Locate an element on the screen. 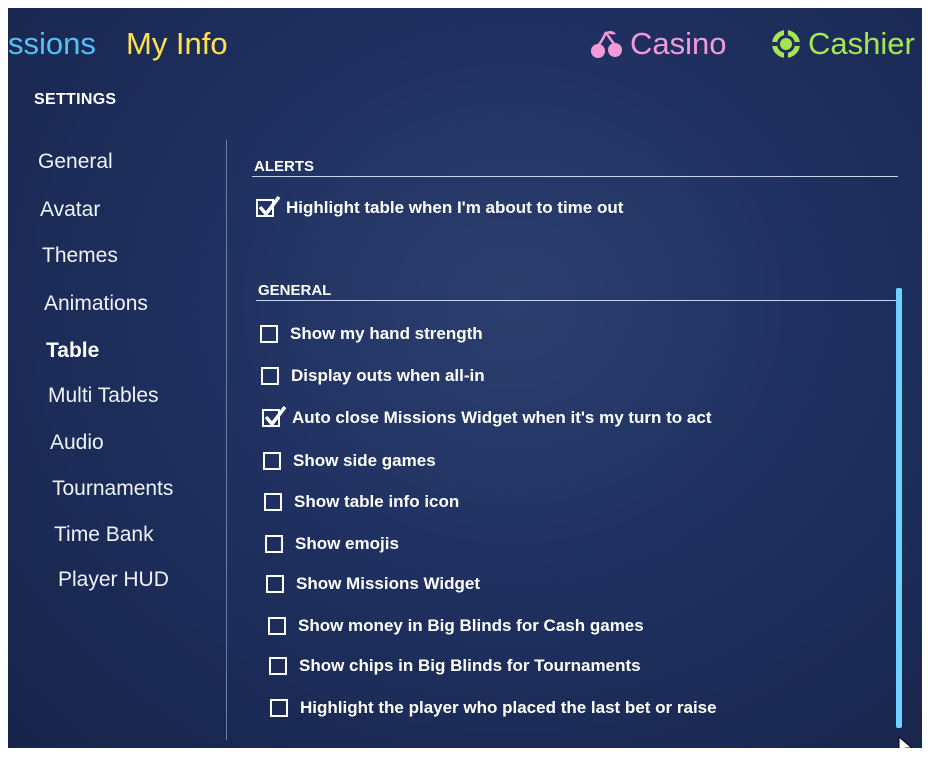  cherries-icon is located at coordinates (607, 44).